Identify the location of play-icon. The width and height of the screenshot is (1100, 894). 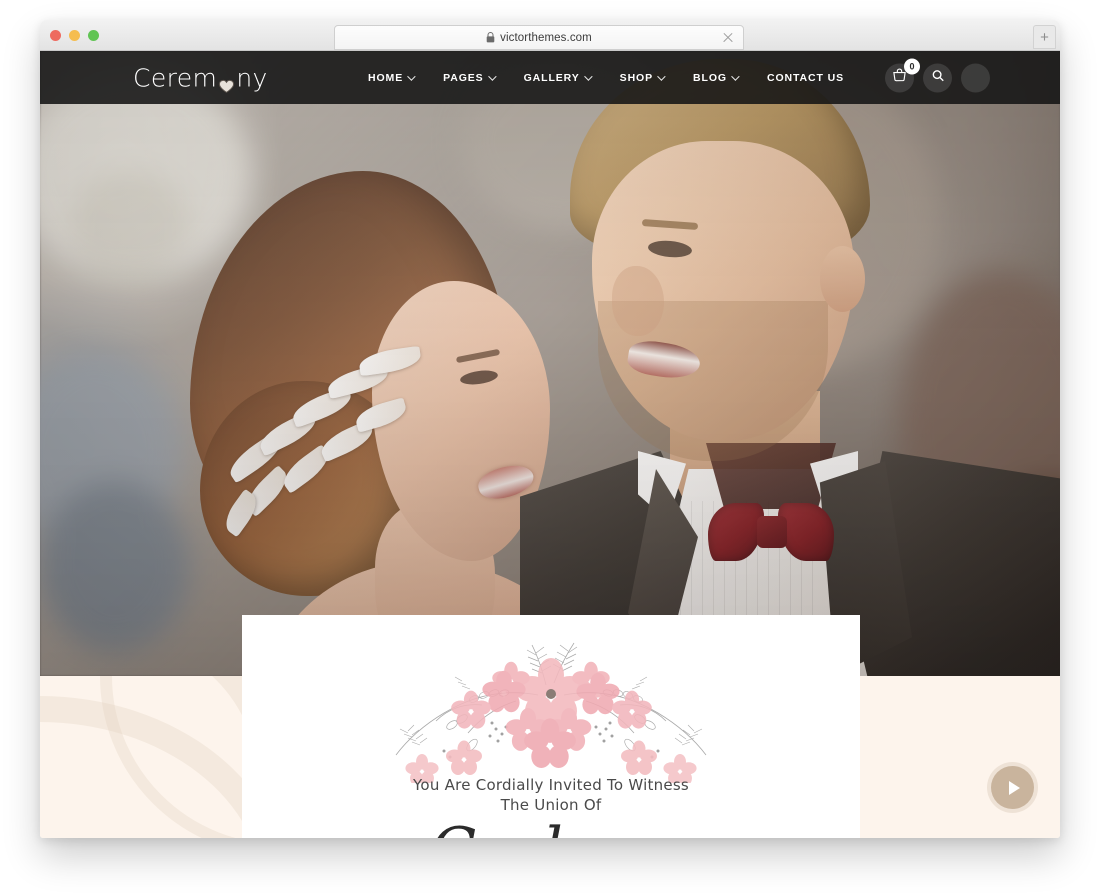
(1014, 787).